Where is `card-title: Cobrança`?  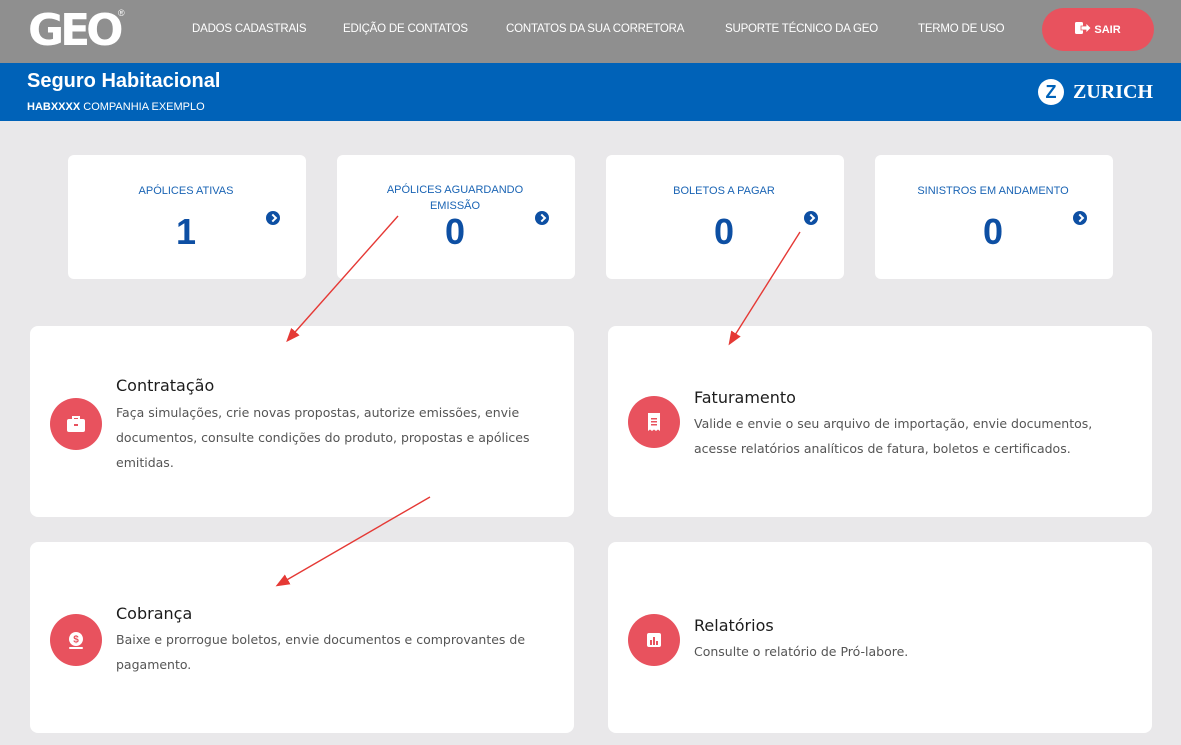
card-title: Cobrança is located at coordinates (154, 613).